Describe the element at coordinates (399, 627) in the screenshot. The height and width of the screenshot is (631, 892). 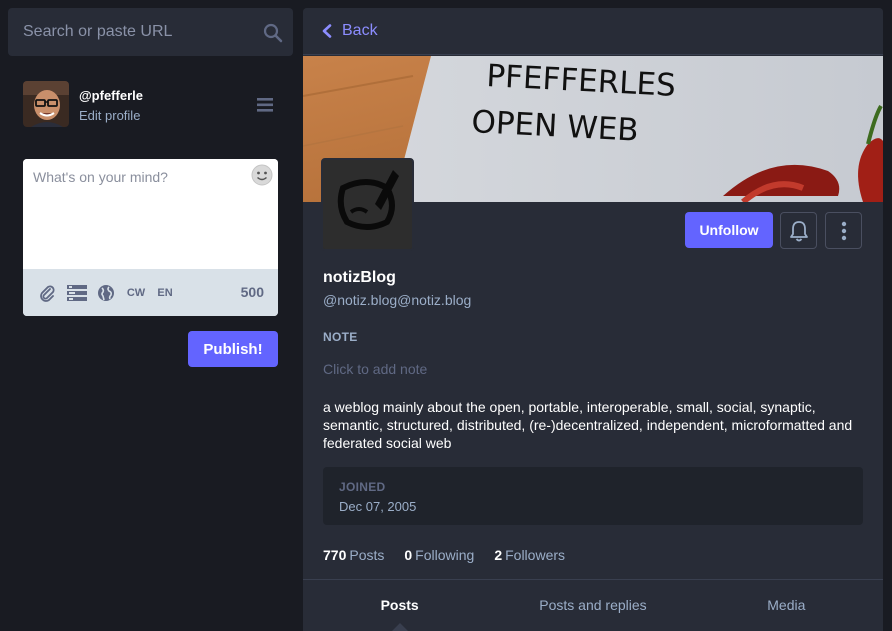
I see `active-tab-indicator` at that location.